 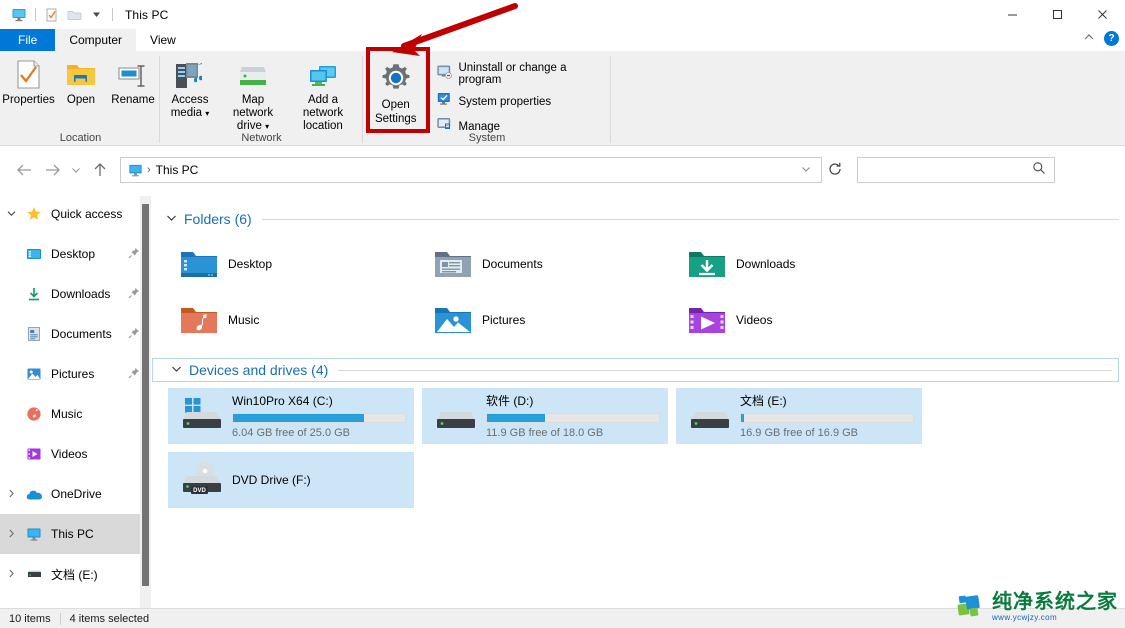 I want to click on rename-button: Rename, so click(x=133, y=82).